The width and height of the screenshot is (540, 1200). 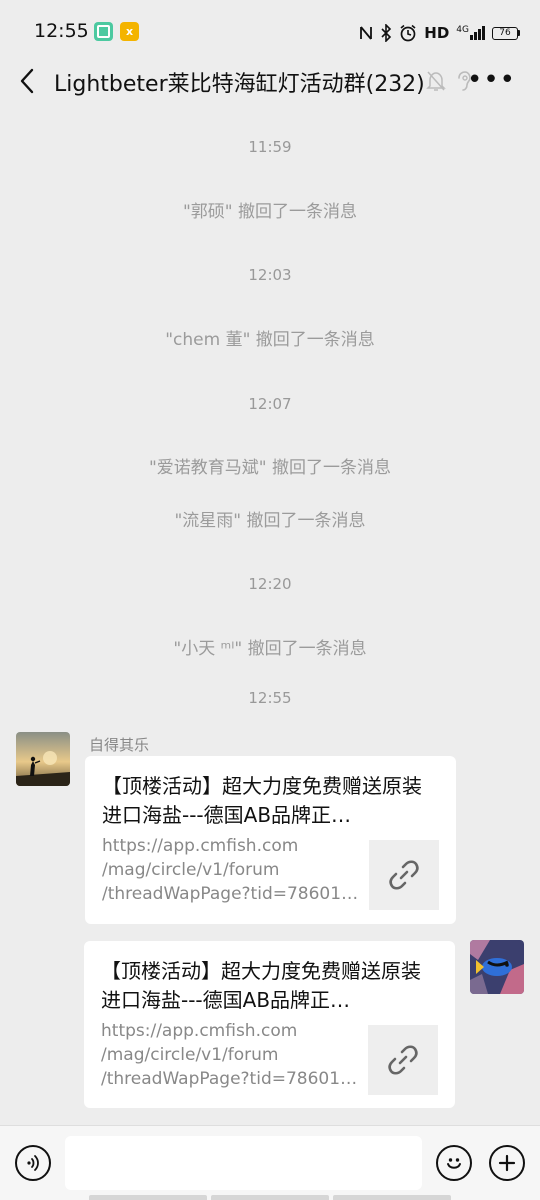 I want to click on chat-header: Lightbeter莱比特海缸灯活动群(232) •••, so click(x=270, y=82).